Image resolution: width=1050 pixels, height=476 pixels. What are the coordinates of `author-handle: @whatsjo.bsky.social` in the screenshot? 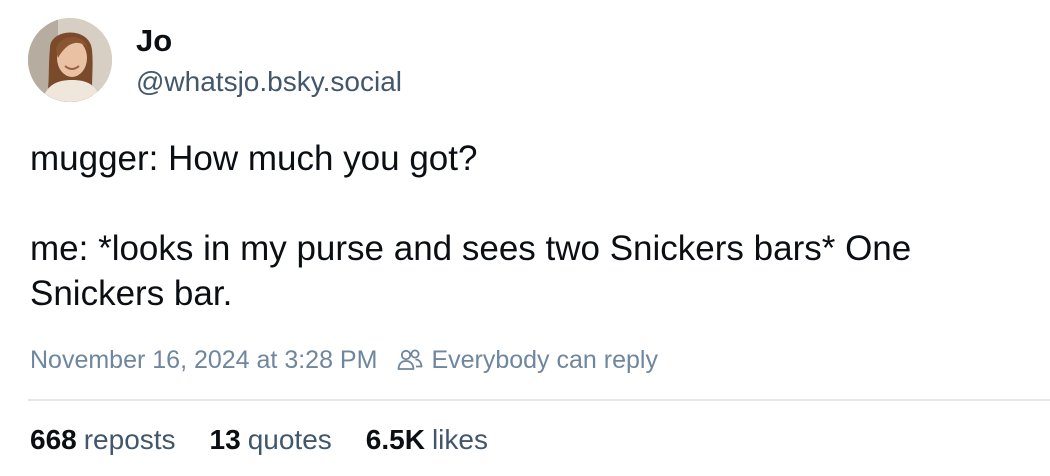 It's located at (269, 82).